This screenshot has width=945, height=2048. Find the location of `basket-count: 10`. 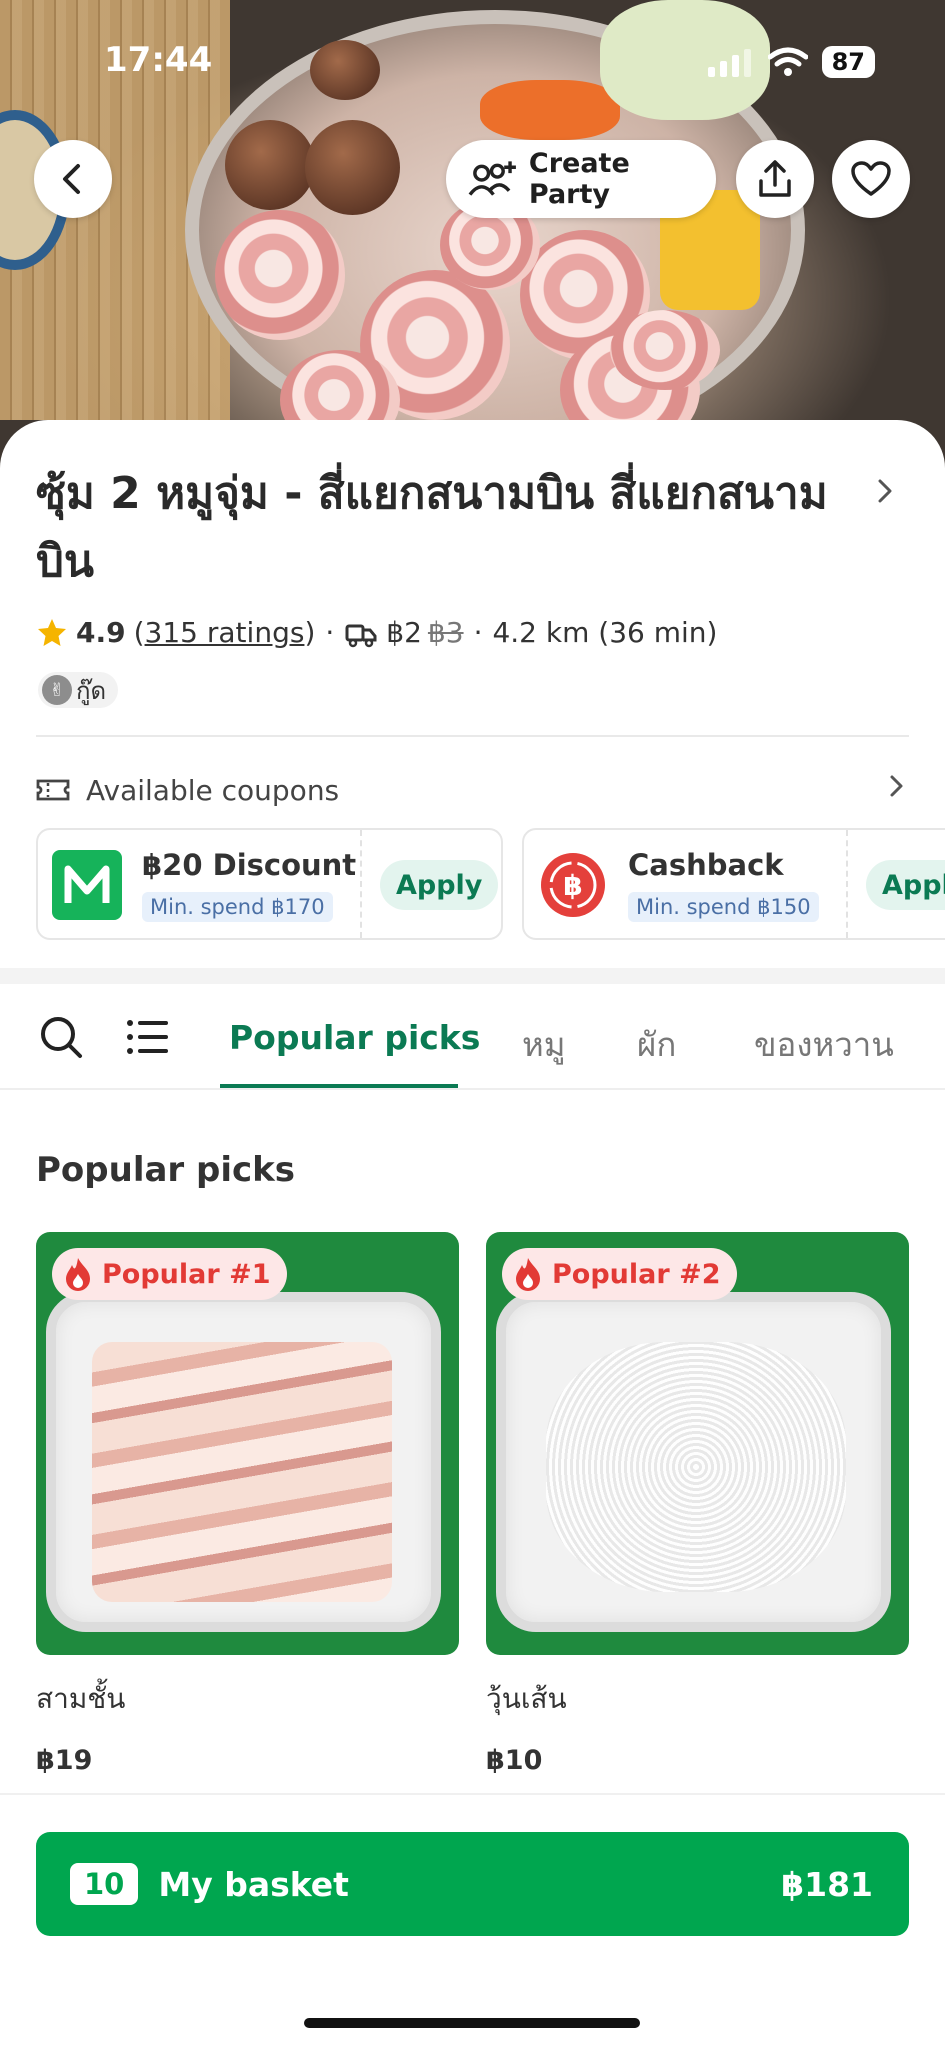

basket-count: 10 is located at coordinates (104, 1884).